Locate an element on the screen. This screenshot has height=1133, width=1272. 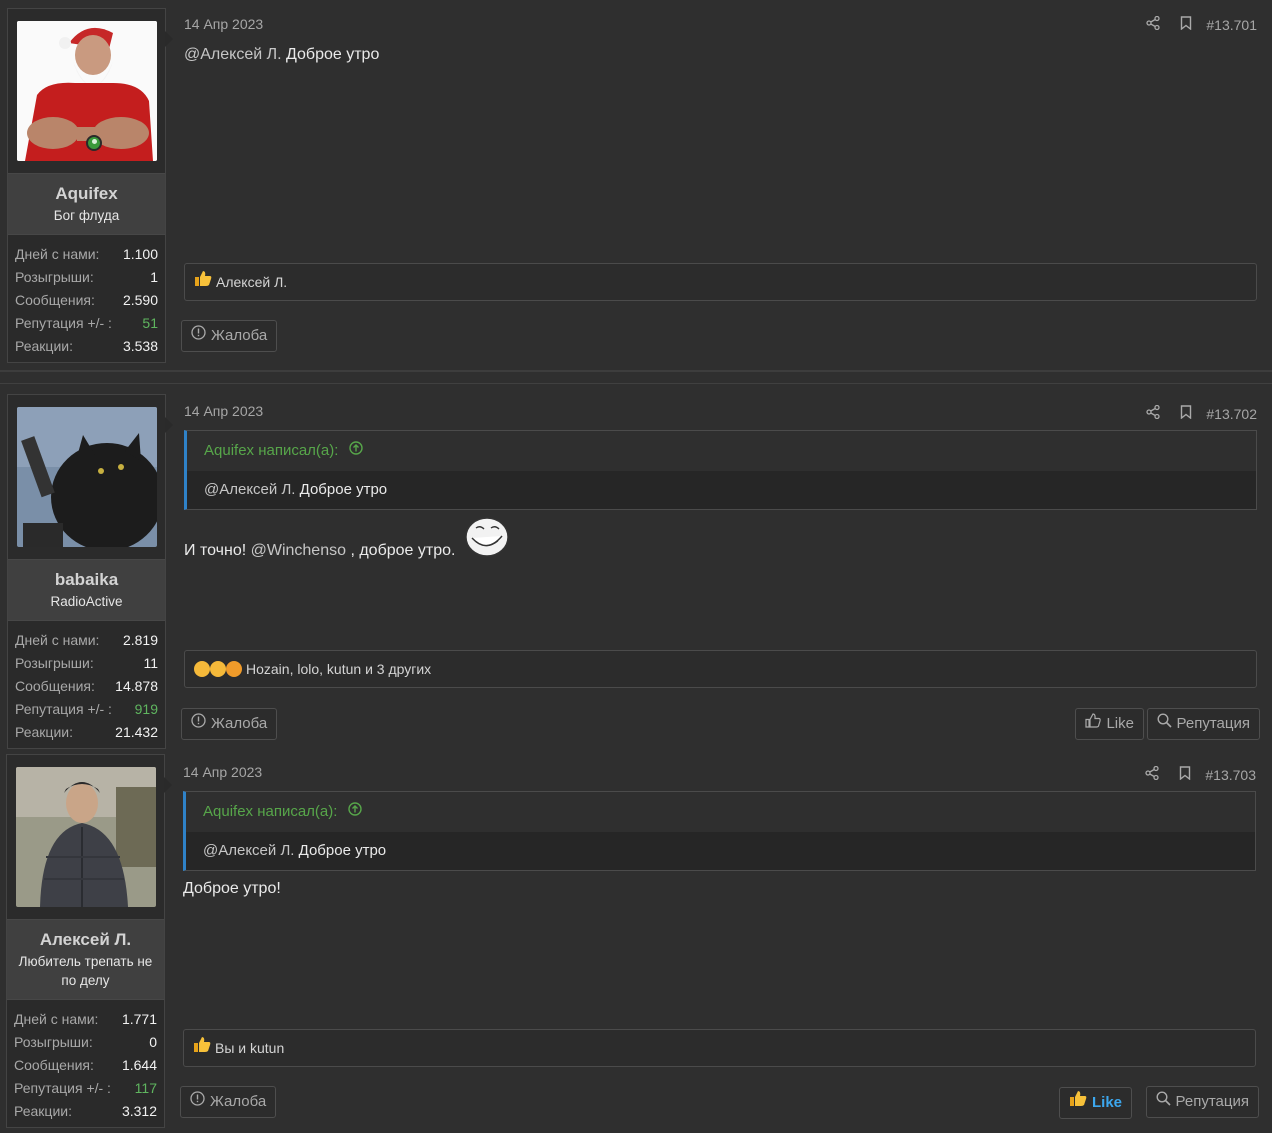
post-content: Доброе утро! is located at coordinates (232, 889).